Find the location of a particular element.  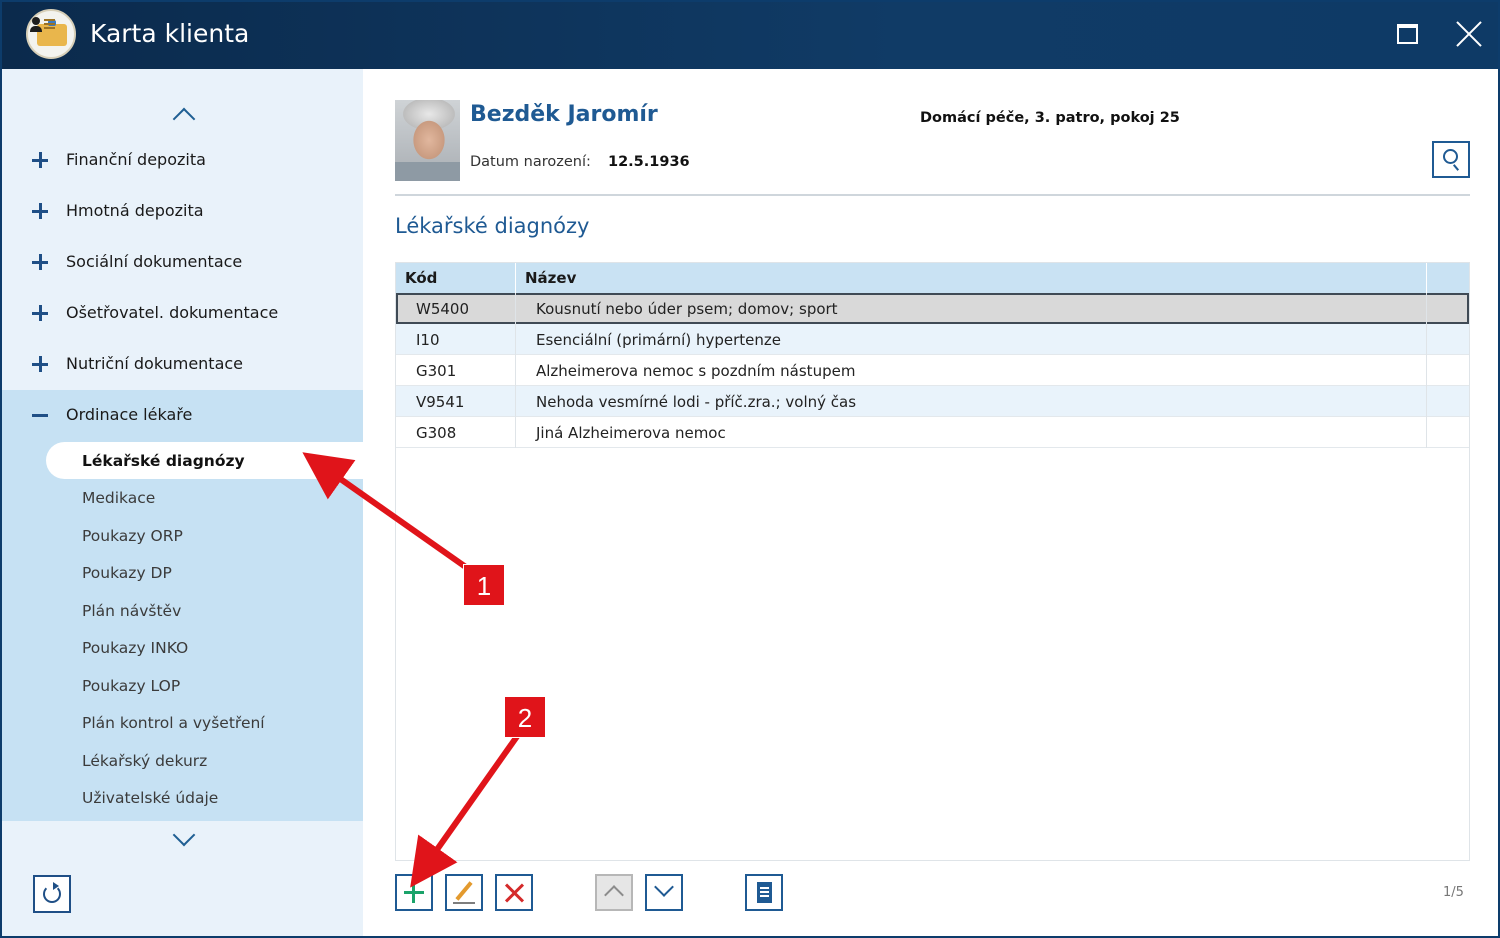

birth-date-label: Datum narození: is located at coordinates (530, 162).